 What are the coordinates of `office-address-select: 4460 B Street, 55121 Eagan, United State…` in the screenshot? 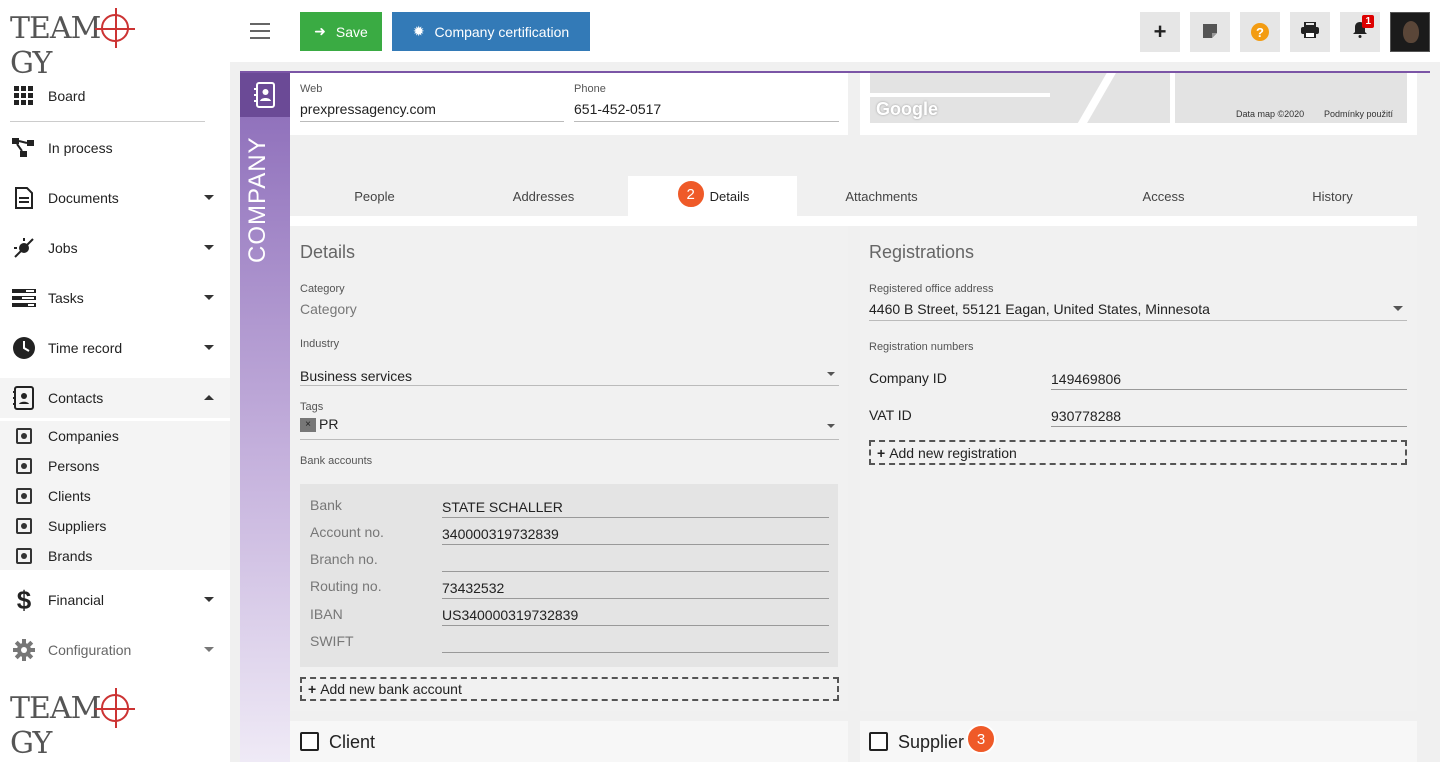 It's located at (1039, 309).